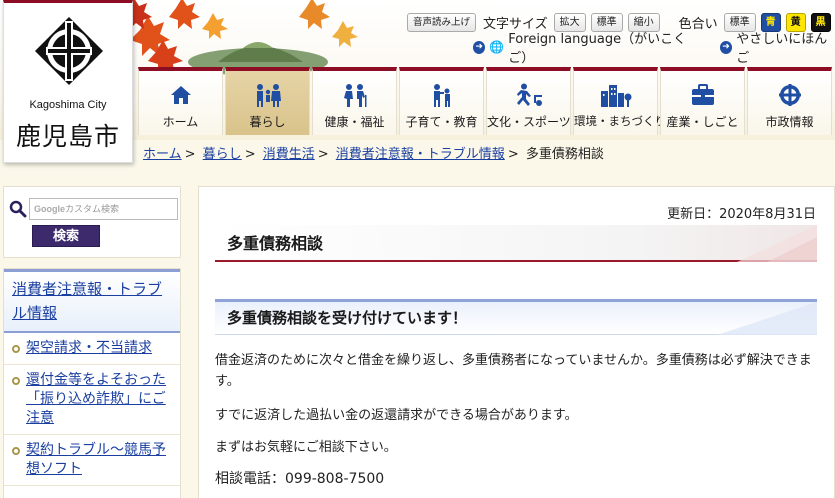  I want to click on breadcrumb-home: ホーム, so click(162, 154).